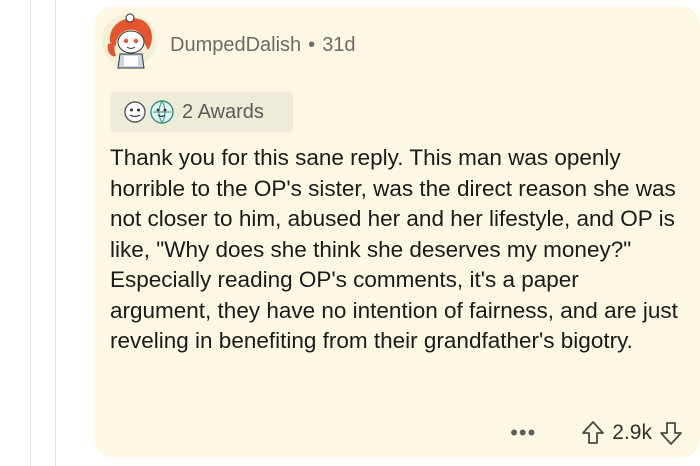 This screenshot has width=700, height=466. I want to click on comment-footer: ••• 2.9k, so click(597, 433).